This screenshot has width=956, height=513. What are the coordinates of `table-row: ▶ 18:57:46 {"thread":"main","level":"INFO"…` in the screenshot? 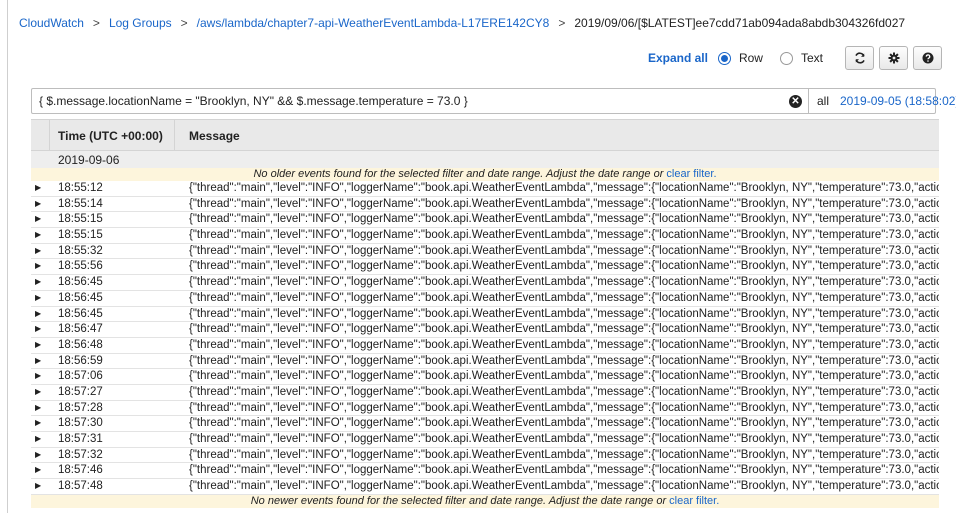 It's located at (485, 471).